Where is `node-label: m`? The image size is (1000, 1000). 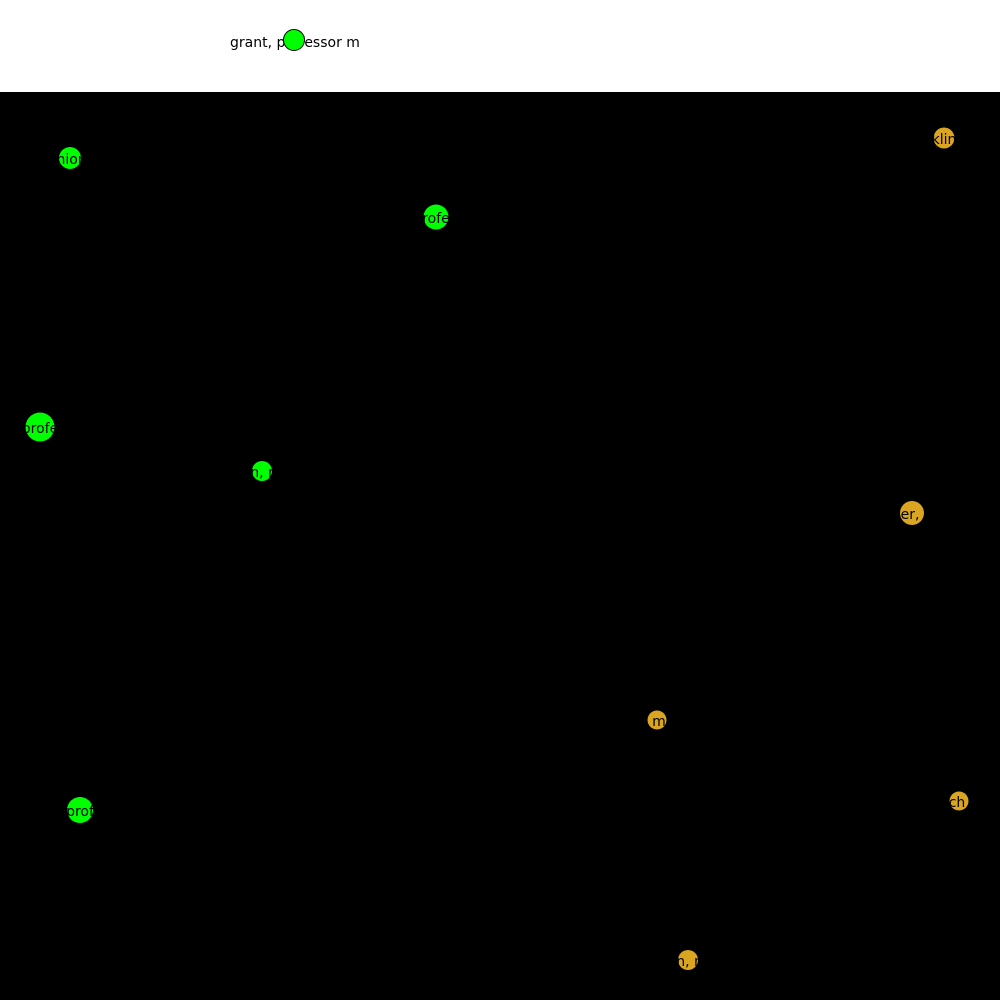 node-label: m is located at coordinates (659, 722).